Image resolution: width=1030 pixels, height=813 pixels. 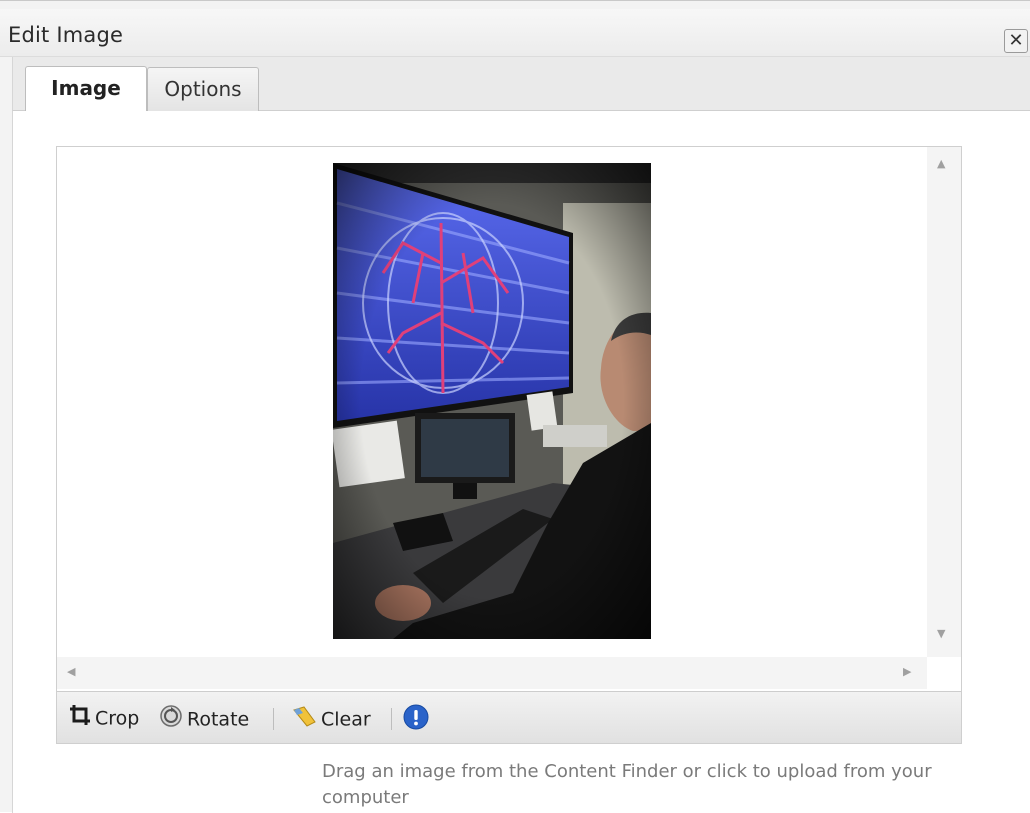 I want to click on clear-button: Clear, so click(x=331, y=718).